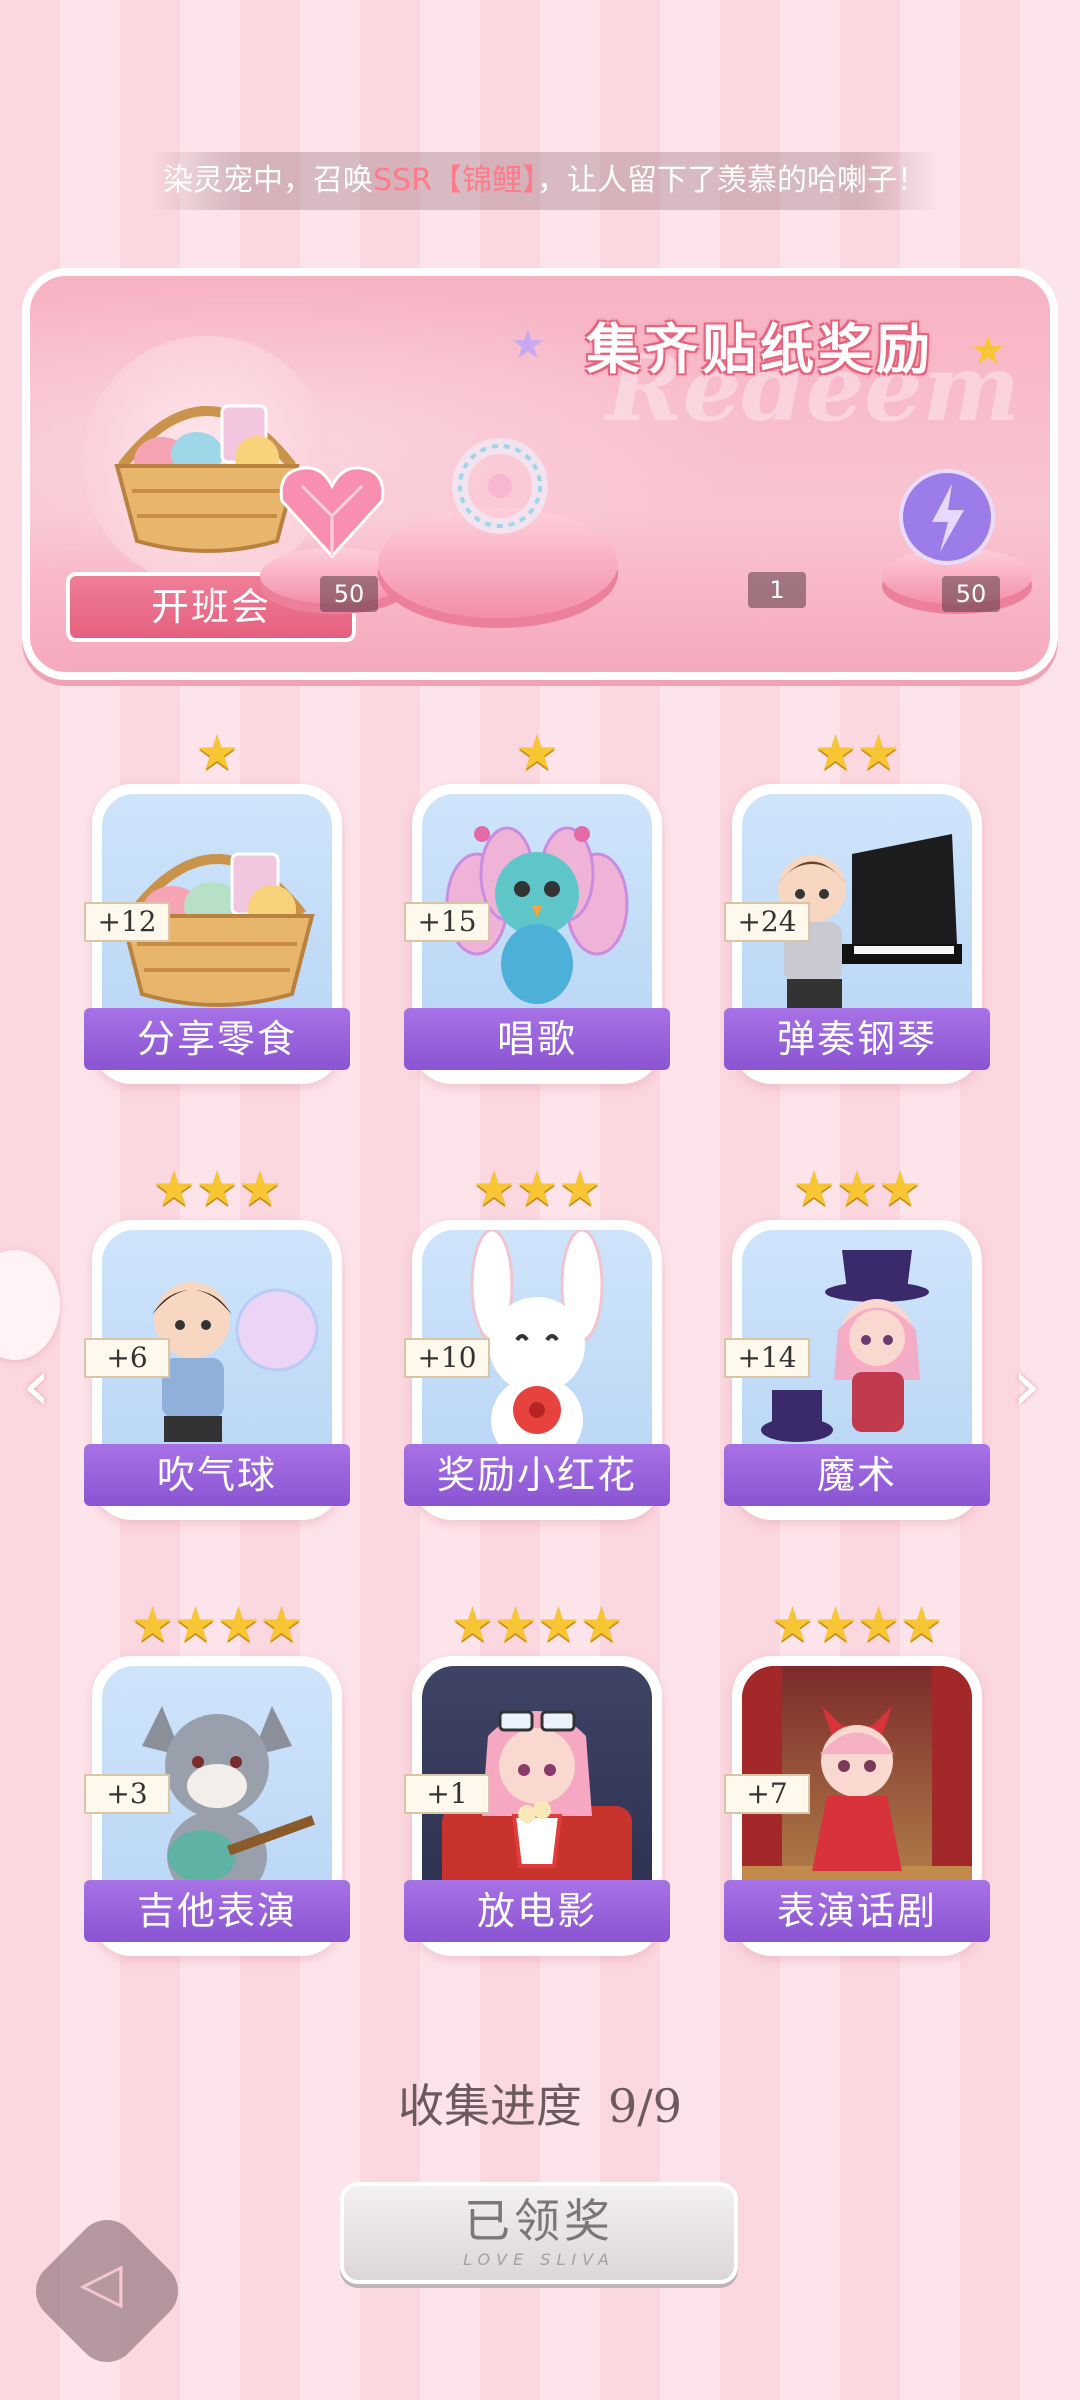 The image size is (1080, 2400). What do you see at coordinates (217, 1475) in the screenshot?
I see `card-label: 吹气球` at bounding box center [217, 1475].